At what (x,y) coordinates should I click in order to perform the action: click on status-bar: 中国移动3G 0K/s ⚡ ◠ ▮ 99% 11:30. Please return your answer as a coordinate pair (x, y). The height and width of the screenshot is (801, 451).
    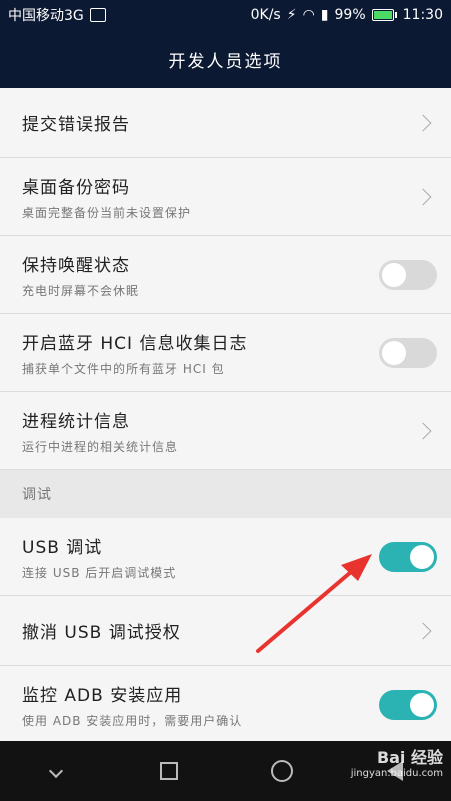
    Looking at the image, I should click on (225, 15).